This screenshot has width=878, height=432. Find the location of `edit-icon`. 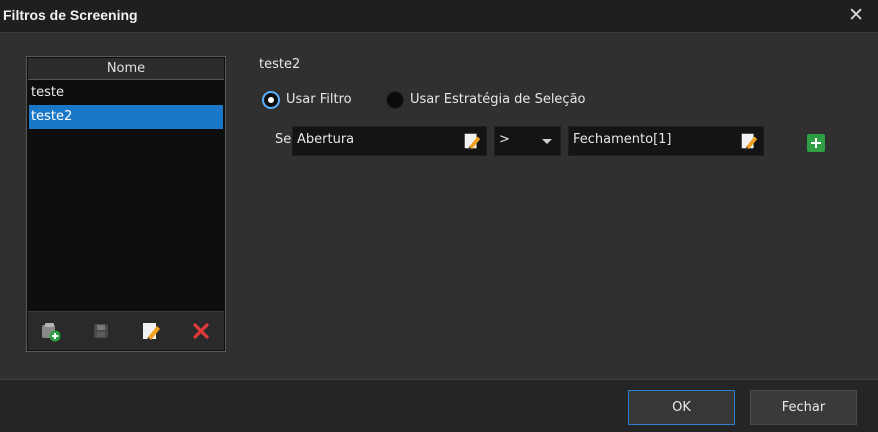

edit-icon is located at coordinates (151, 331).